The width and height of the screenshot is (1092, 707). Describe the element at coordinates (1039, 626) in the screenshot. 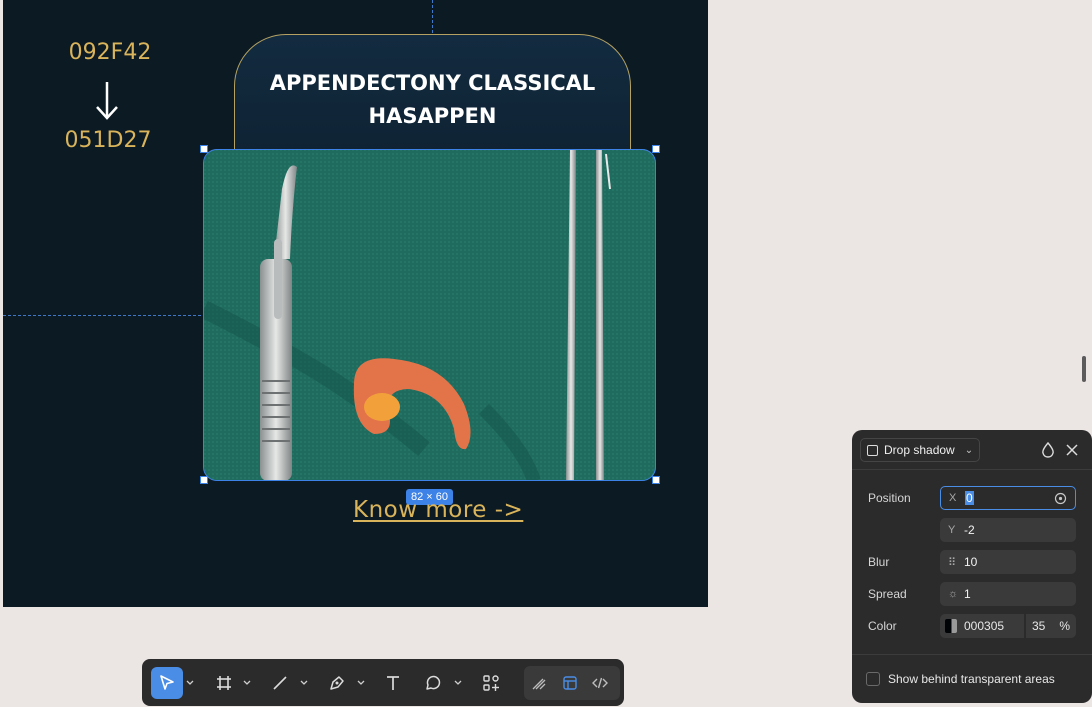

I see `opacity-value: 35` at that location.